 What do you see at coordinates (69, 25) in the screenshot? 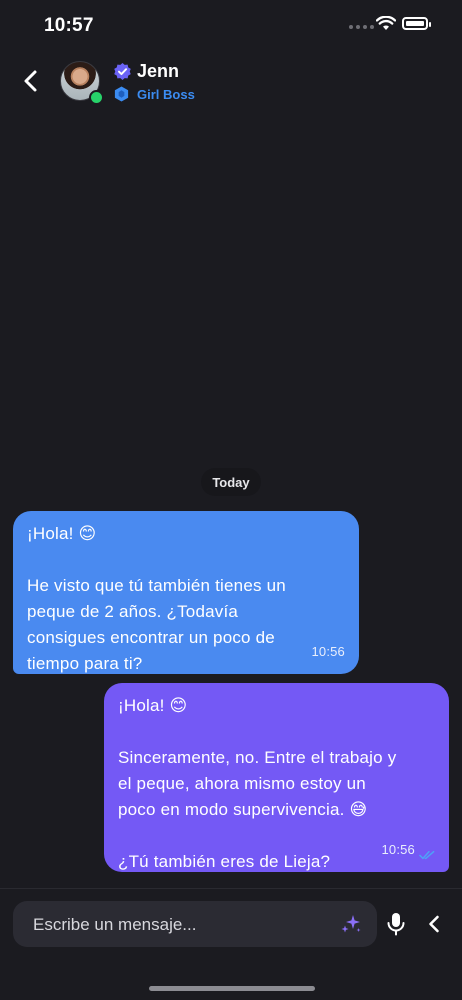
I see `status-time: 10:57` at bounding box center [69, 25].